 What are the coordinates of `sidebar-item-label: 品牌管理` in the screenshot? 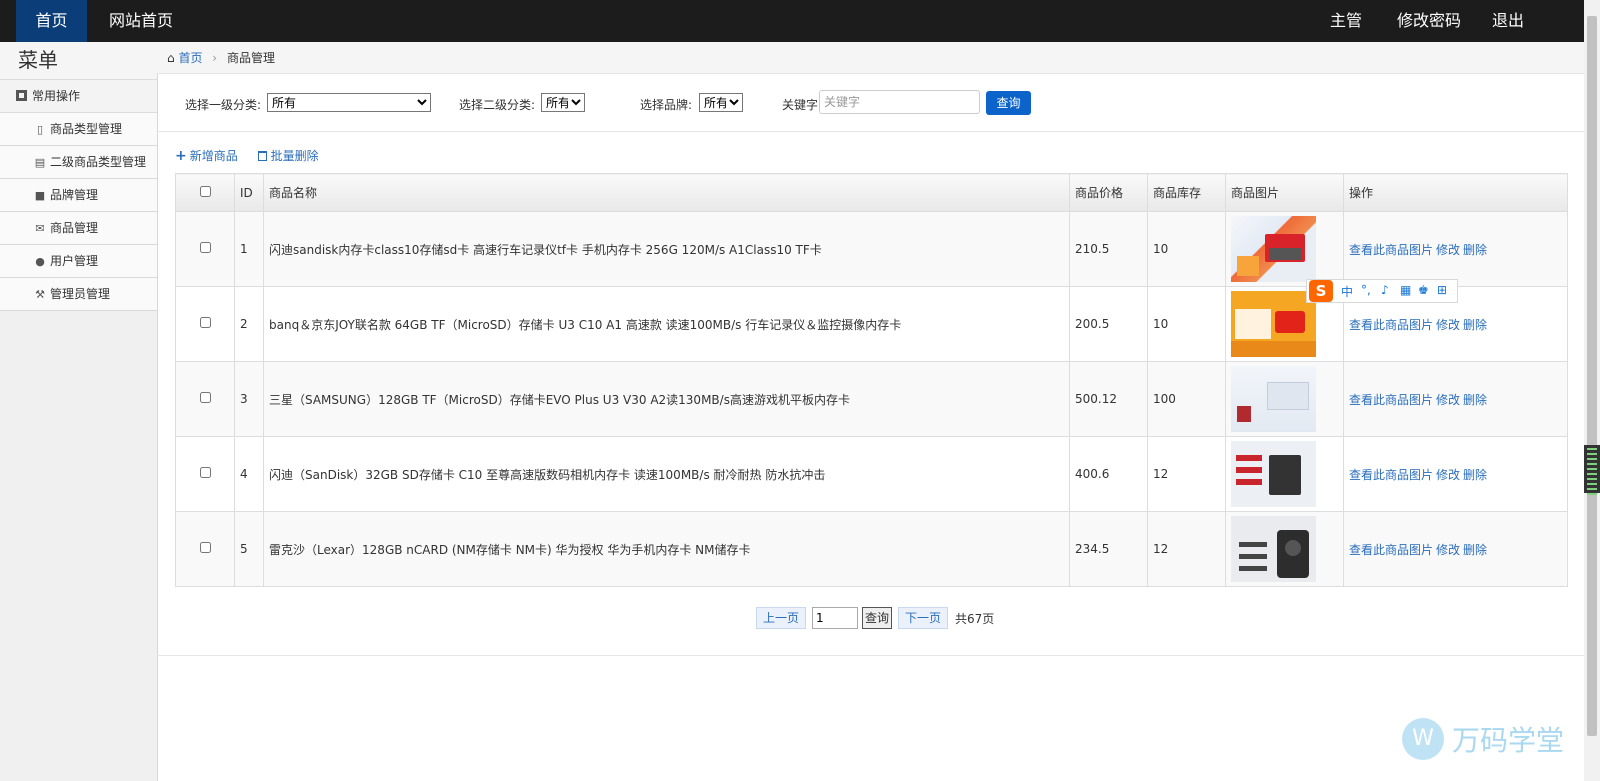 It's located at (74, 195).